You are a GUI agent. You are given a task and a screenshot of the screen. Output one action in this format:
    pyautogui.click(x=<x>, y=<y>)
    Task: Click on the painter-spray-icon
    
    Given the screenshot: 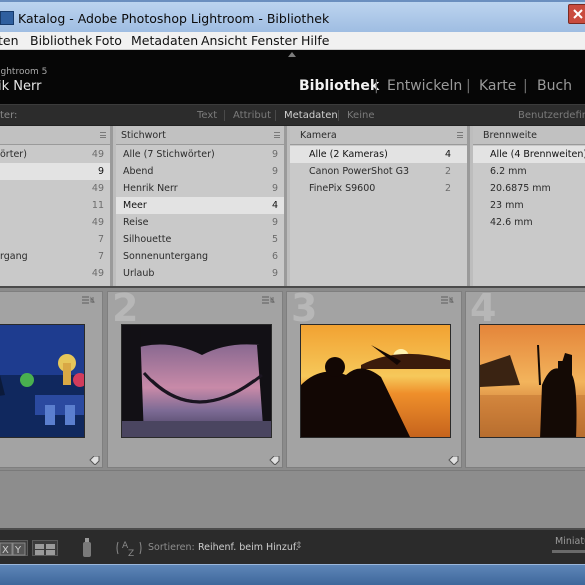 What is the action you would take?
    pyautogui.click(x=87, y=548)
    